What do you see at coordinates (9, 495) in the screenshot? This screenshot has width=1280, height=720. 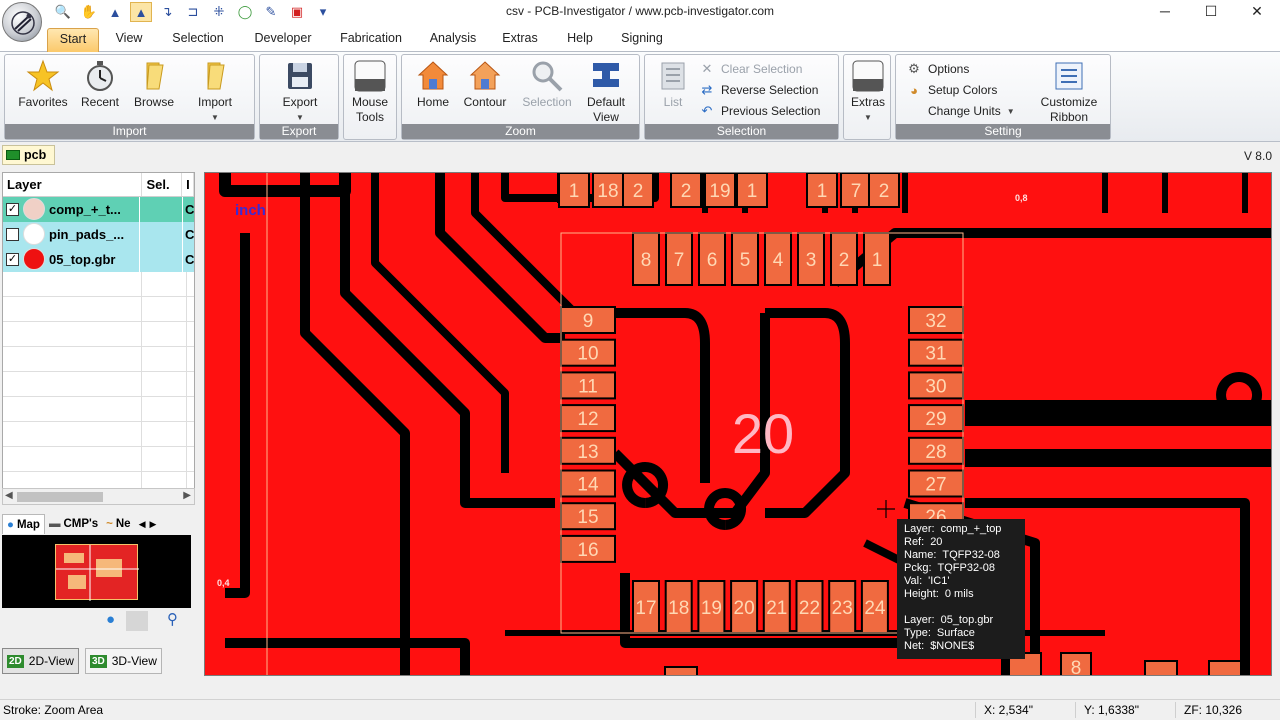 I see `scroll-left-icon: ◀` at bounding box center [9, 495].